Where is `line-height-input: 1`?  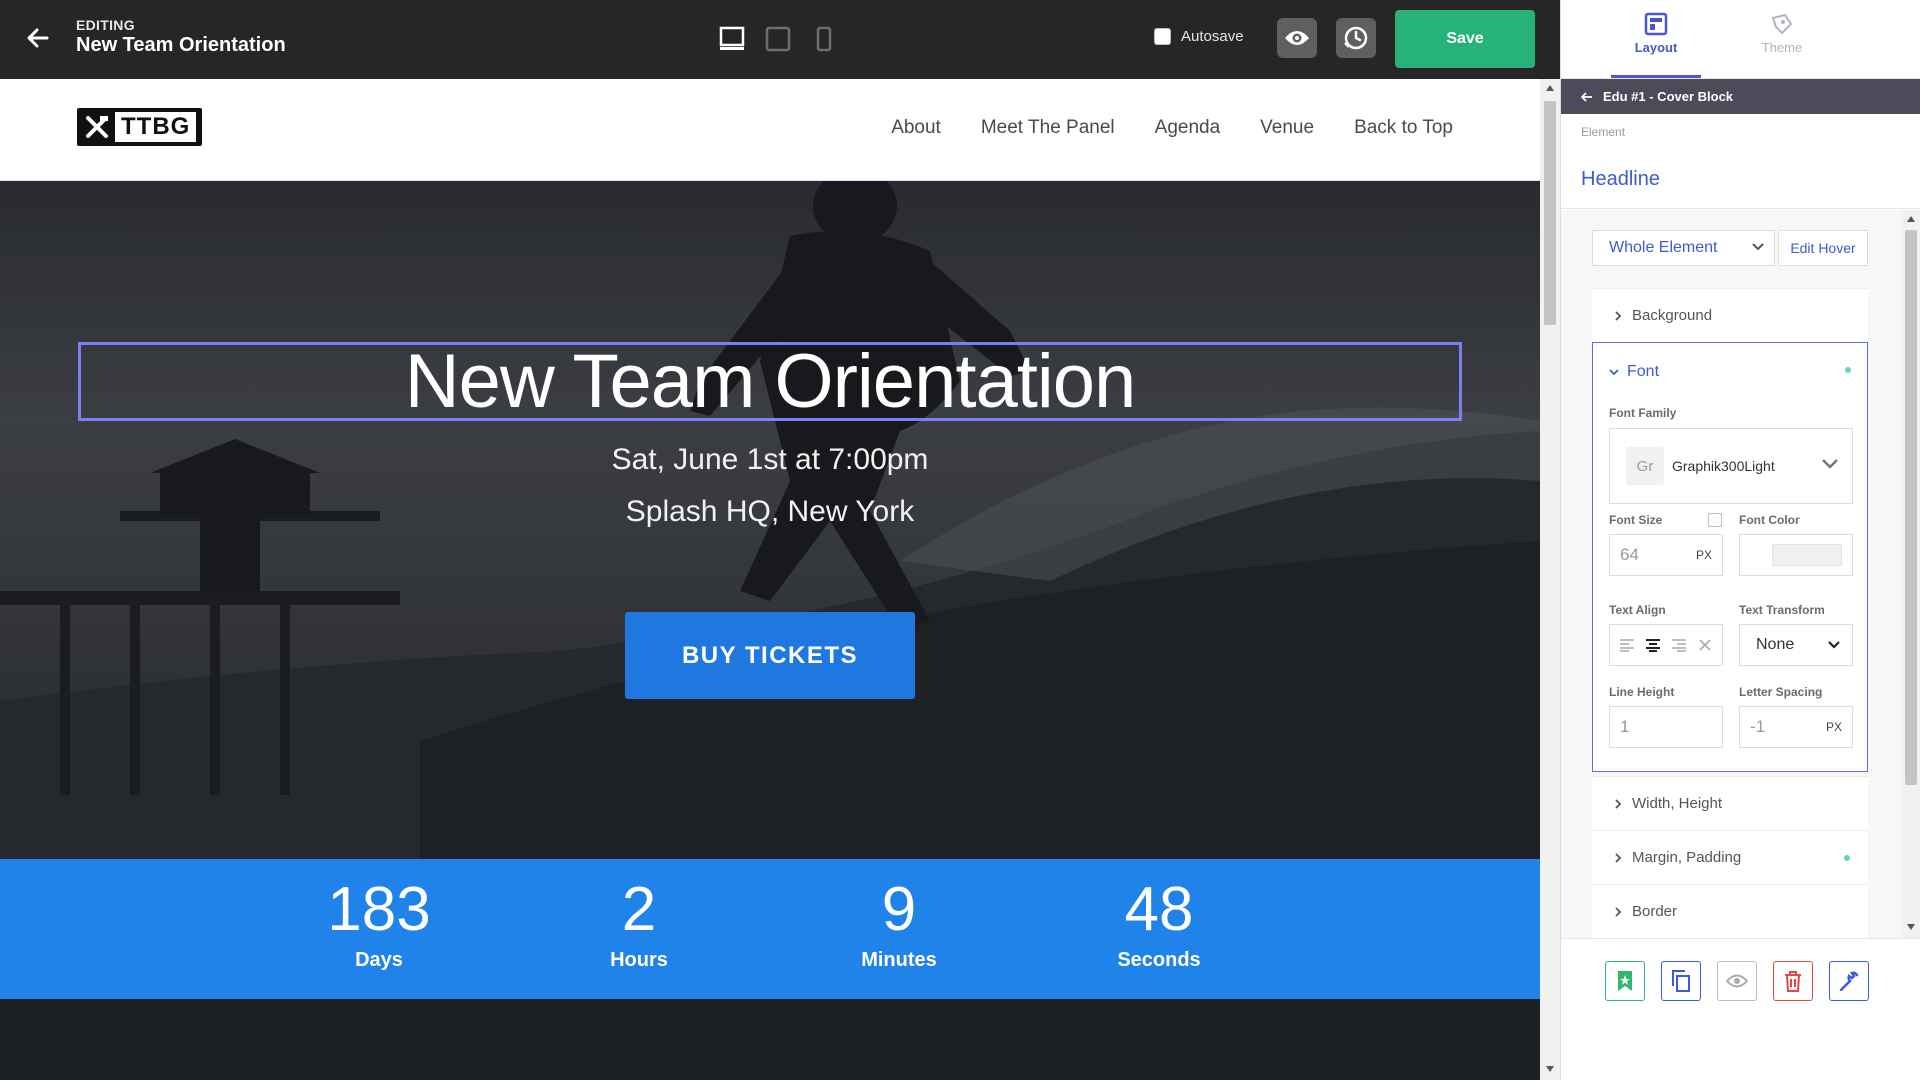 line-height-input: 1 is located at coordinates (1666, 727).